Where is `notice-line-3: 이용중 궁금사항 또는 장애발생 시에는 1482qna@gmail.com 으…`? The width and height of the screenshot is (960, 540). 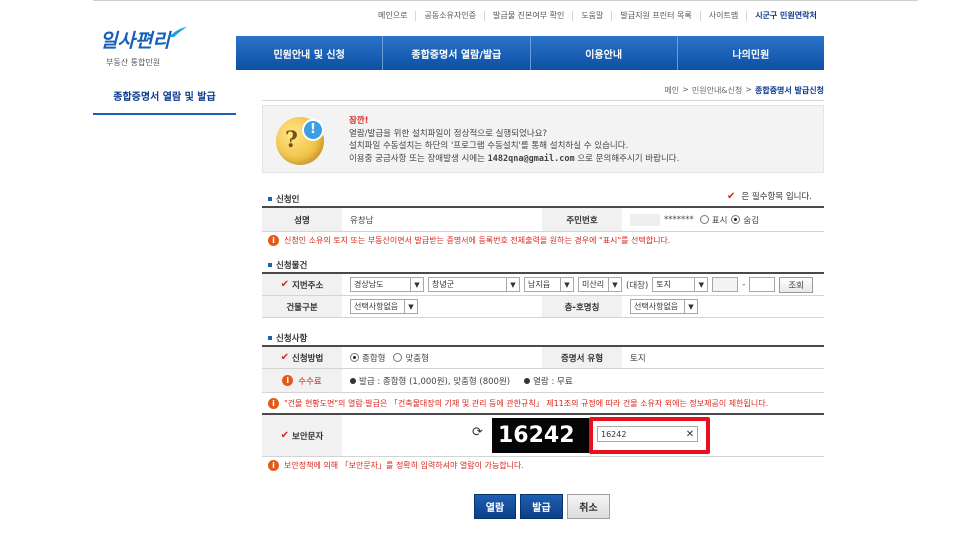
notice-line-3: 이용중 궁금사항 또는 장애발생 시에는 1482qna@gmail.com 으… is located at coordinates (514, 158).